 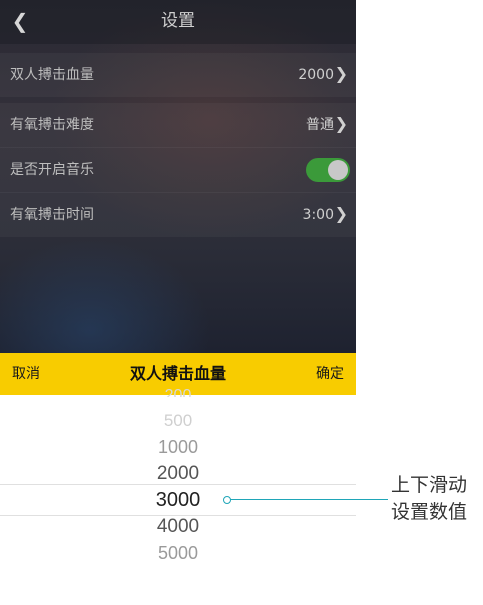 I want to click on picker-option: 1000, so click(x=178, y=447).